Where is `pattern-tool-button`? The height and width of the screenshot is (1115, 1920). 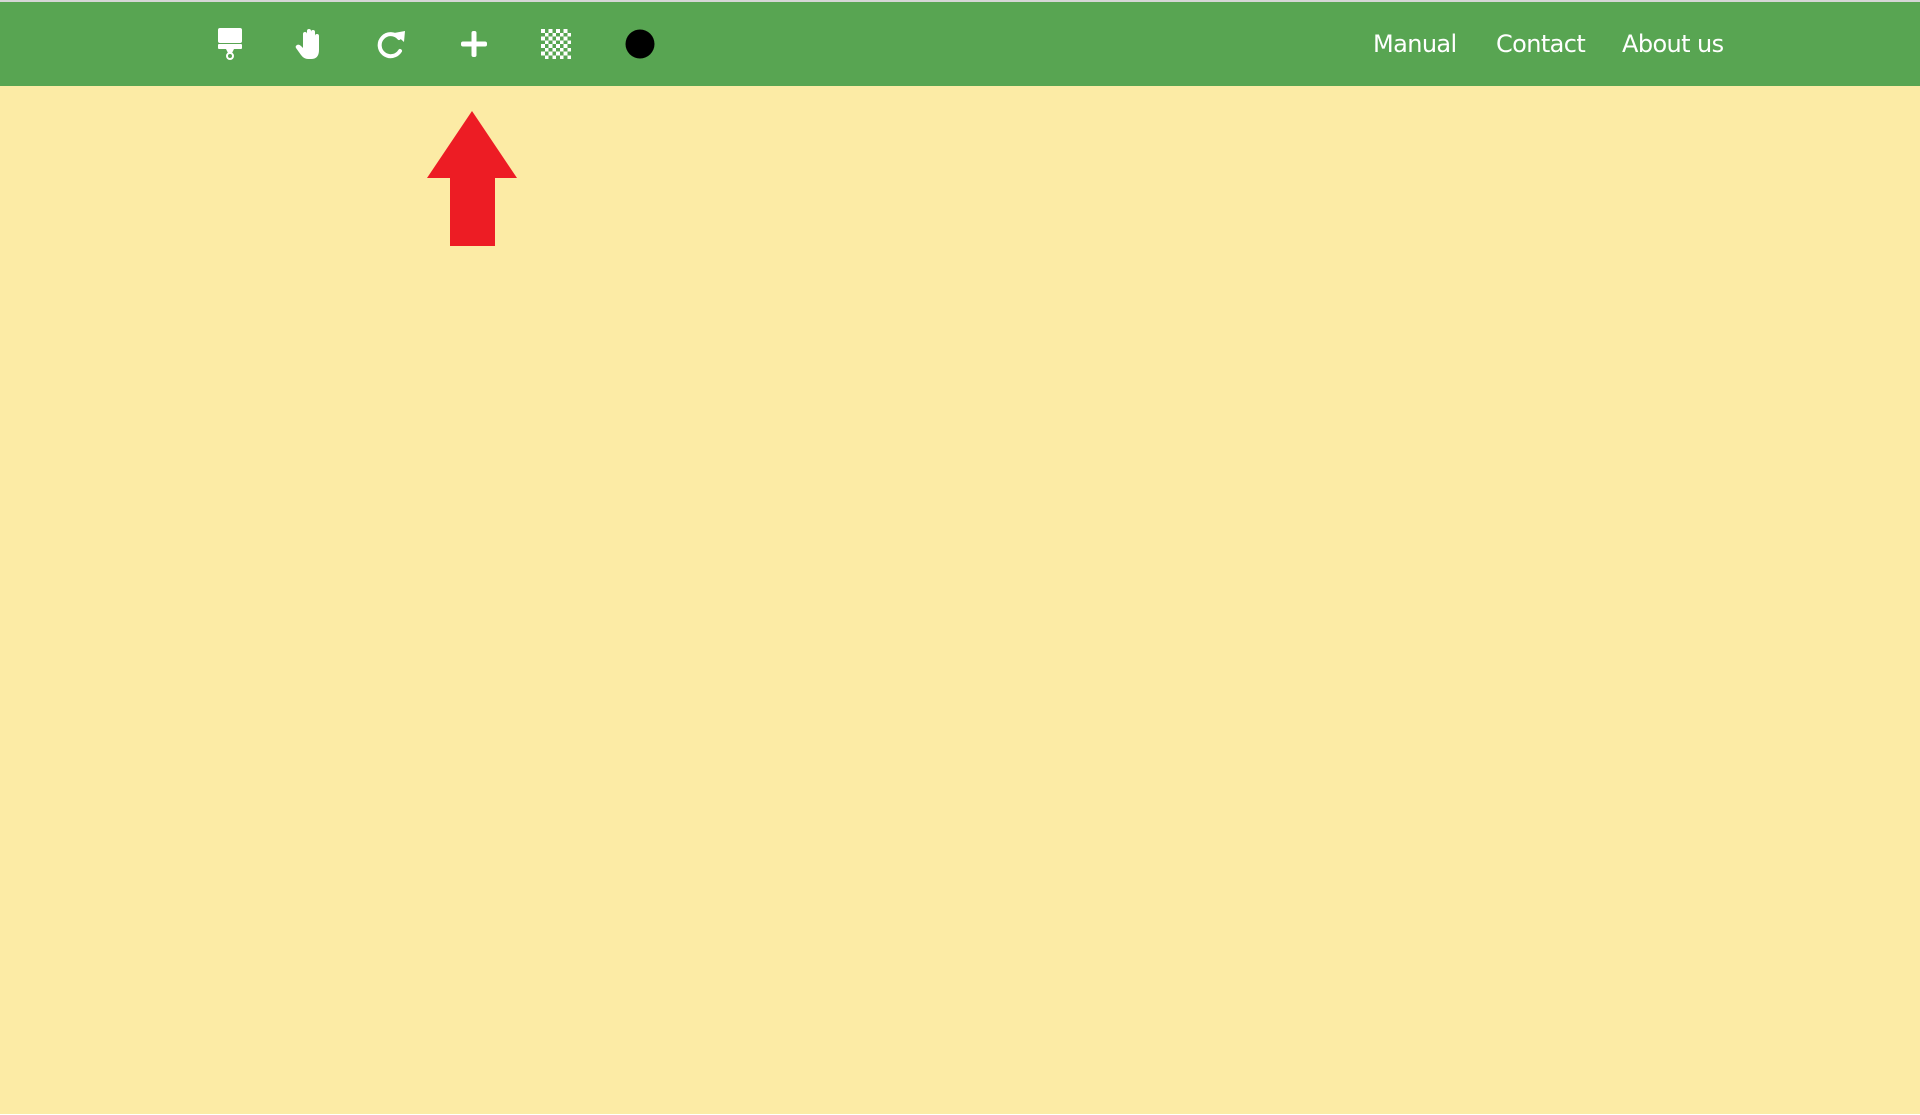 pattern-tool-button is located at coordinates (556, 44).